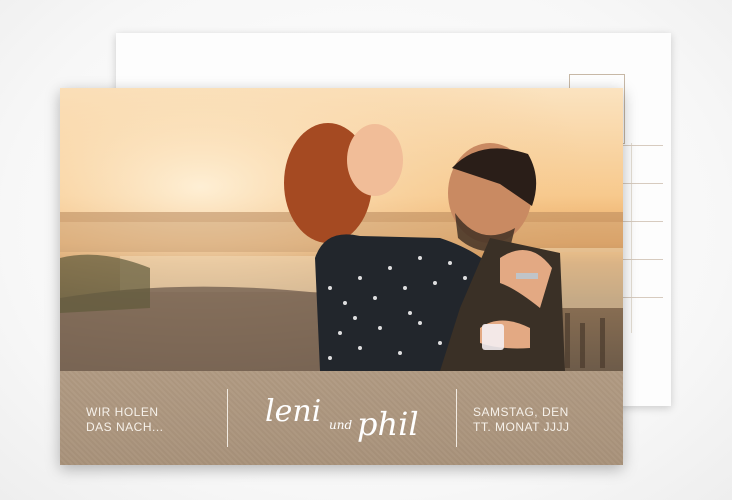 This screenshot has height=500, width=732. What do you see at coordinates (388, 424) in the screenshot?
I see `second-name: phil` at bounding box center [388, 424].